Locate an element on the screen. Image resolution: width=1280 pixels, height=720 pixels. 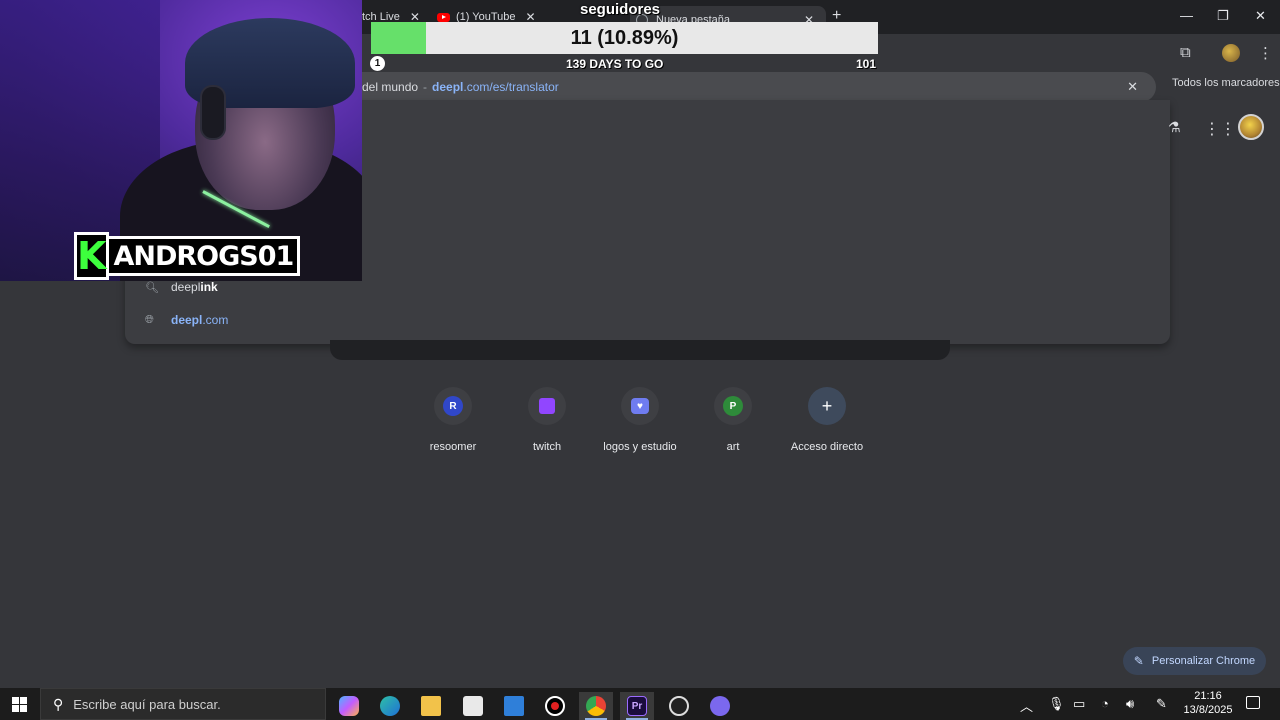
taskbar-copilot is located at coordinates (349, 706).